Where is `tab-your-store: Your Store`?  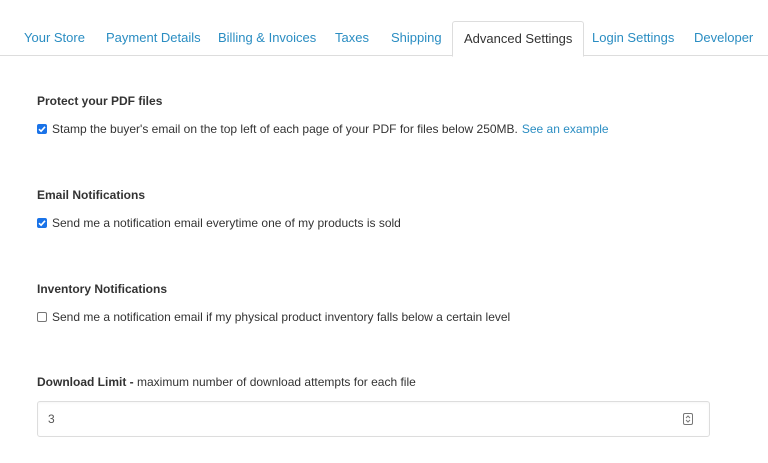
tab-your-store: Your Store is located at coordinates (54, 38).